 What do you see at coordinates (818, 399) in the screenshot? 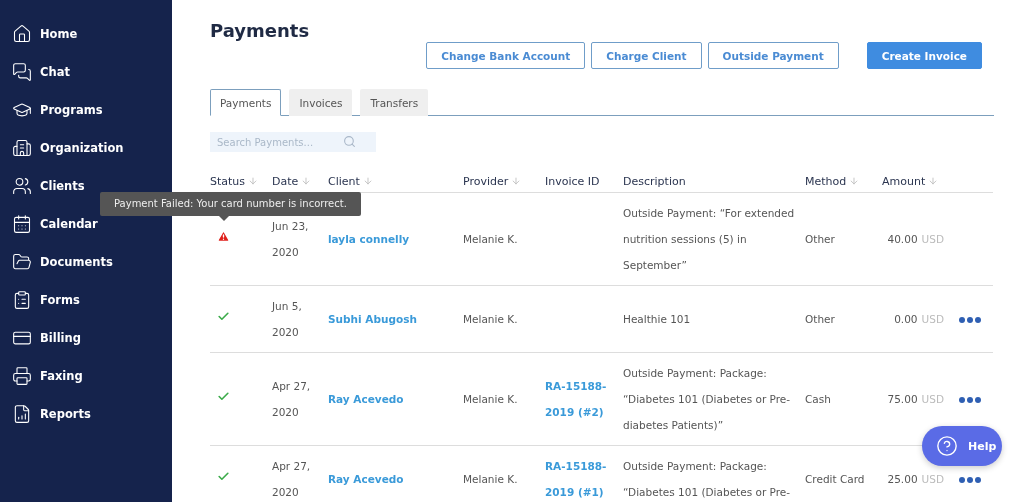
I see `method-text: Cash` at bounding box center [818, 399].